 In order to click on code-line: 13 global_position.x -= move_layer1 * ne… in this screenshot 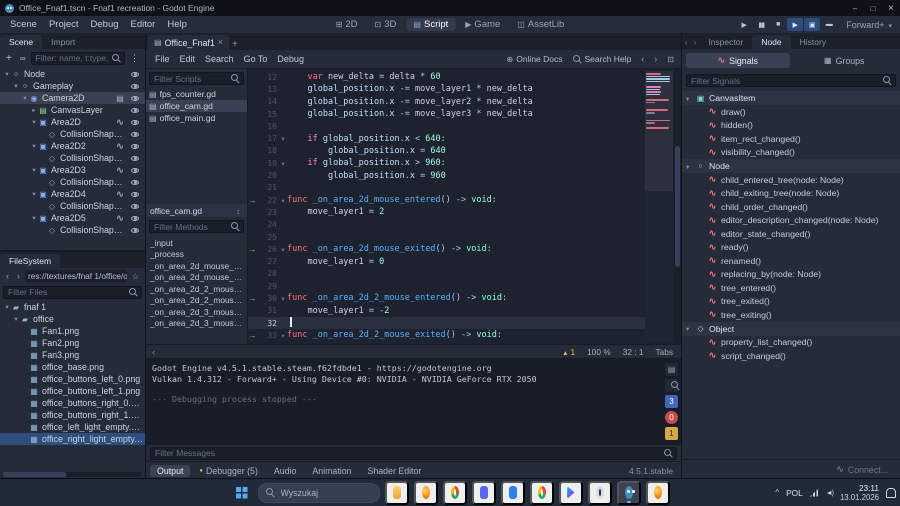, I will do `click(446, 89)`.